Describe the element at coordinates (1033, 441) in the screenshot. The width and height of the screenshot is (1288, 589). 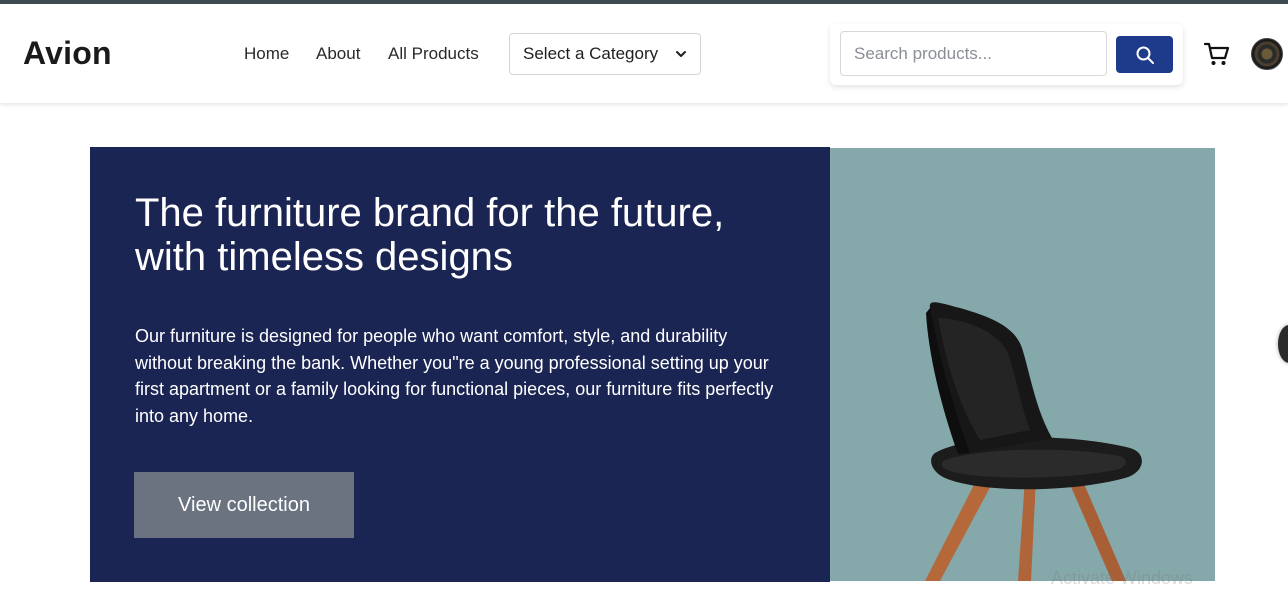
I see `chair-image` at that location.